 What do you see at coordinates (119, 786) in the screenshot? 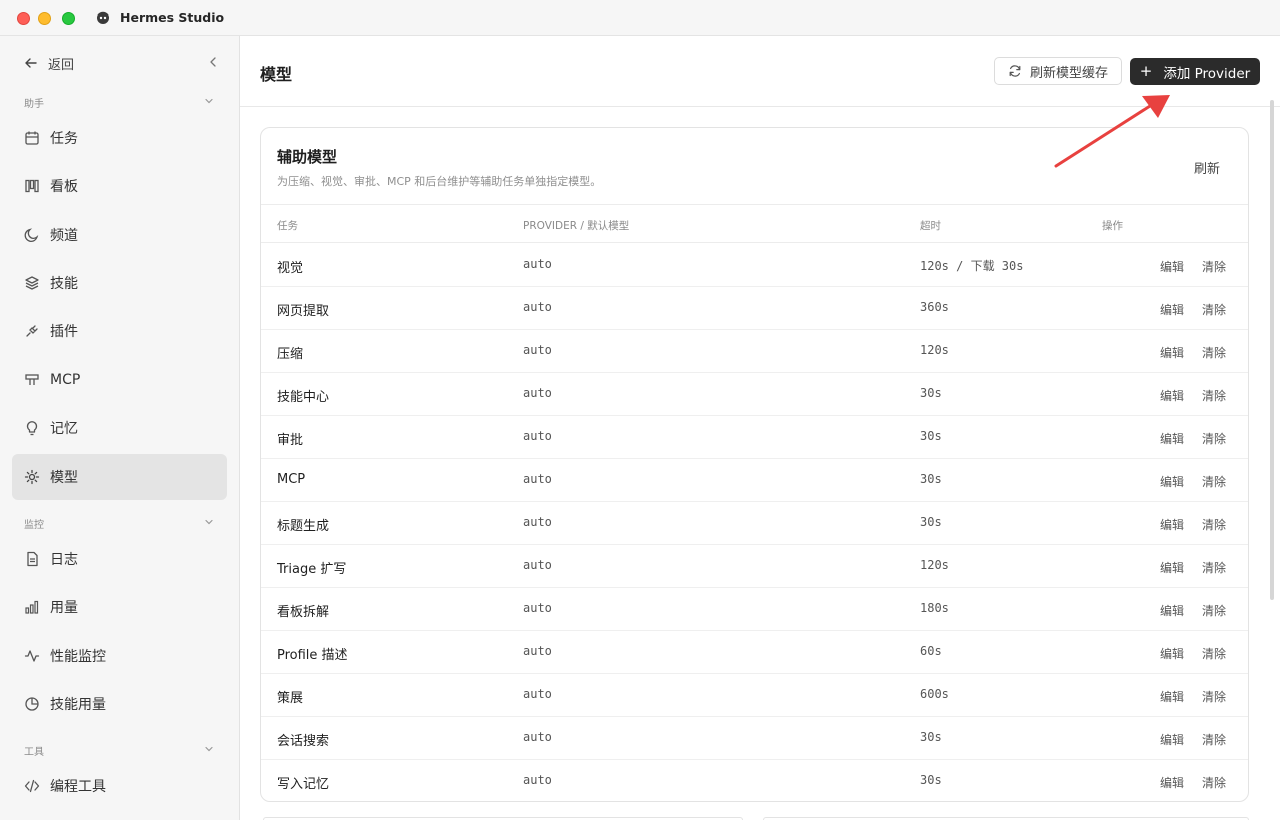
I see `sidebar-item-coding-tools: 编程工具` at bounding box center [119, 786].